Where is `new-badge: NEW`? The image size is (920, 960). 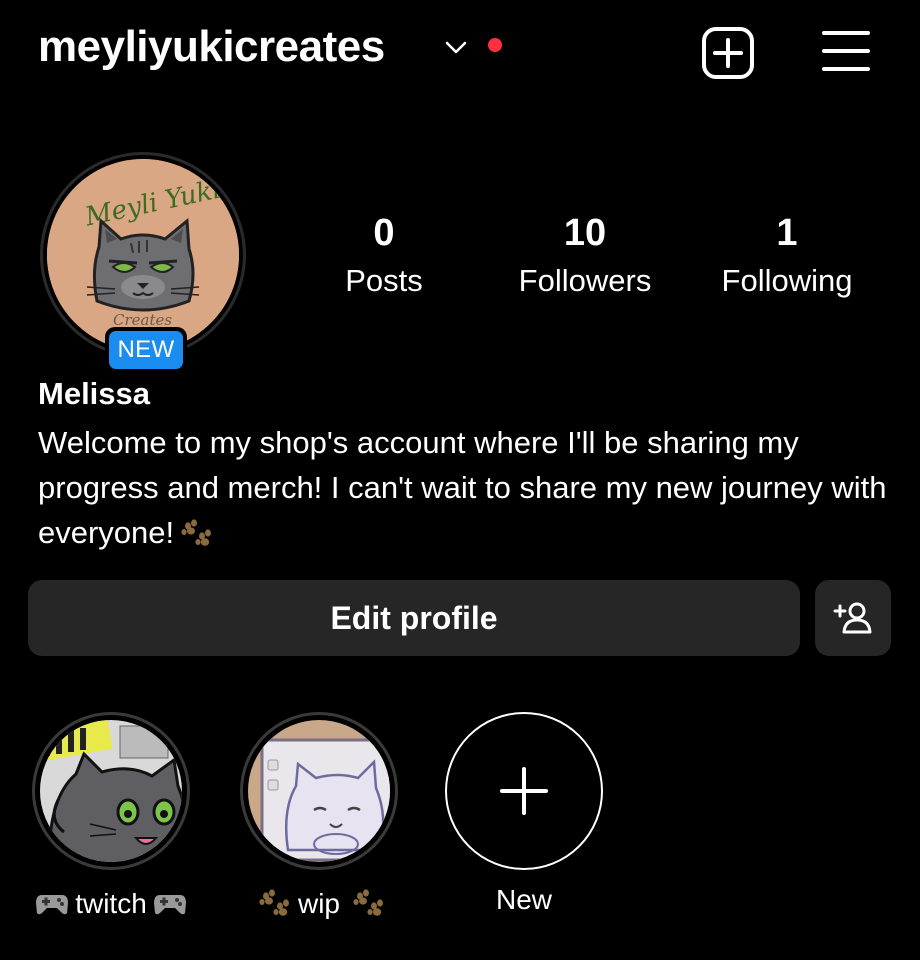 new-badge: NEW is located at coordinates (146, 350).